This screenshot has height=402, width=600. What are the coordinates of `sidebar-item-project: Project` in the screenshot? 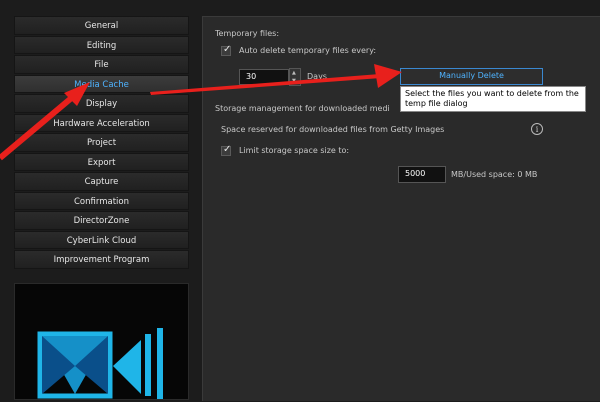 It's located at (101, 142).